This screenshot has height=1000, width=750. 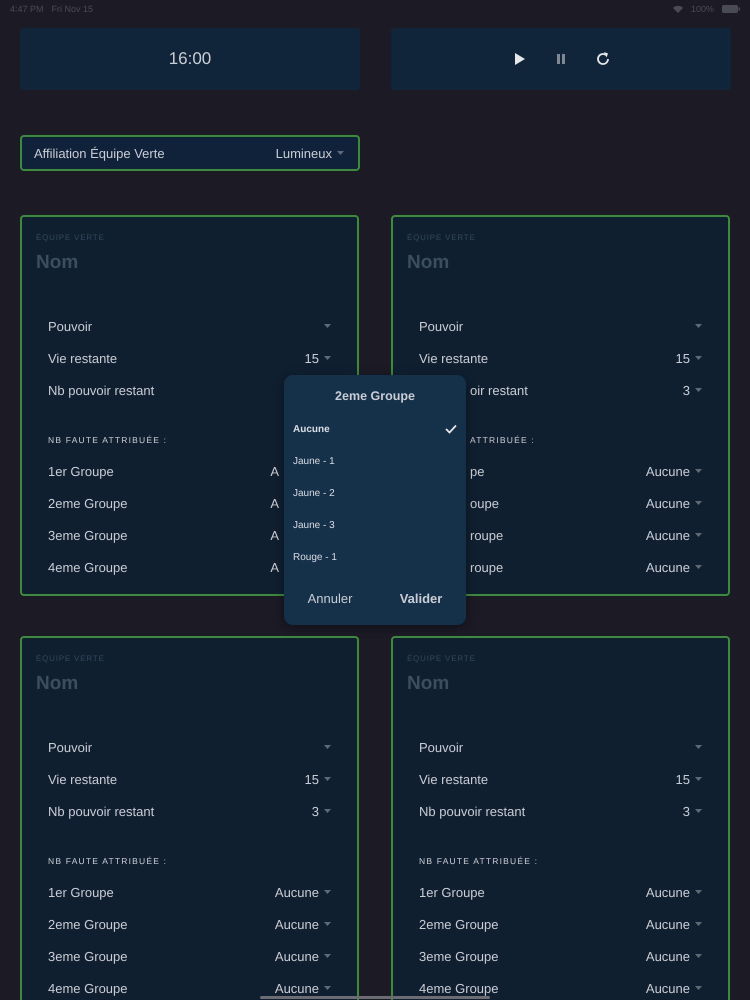 I want to click on picker-title: 2eme Groupe, so click(x=375, y=397).